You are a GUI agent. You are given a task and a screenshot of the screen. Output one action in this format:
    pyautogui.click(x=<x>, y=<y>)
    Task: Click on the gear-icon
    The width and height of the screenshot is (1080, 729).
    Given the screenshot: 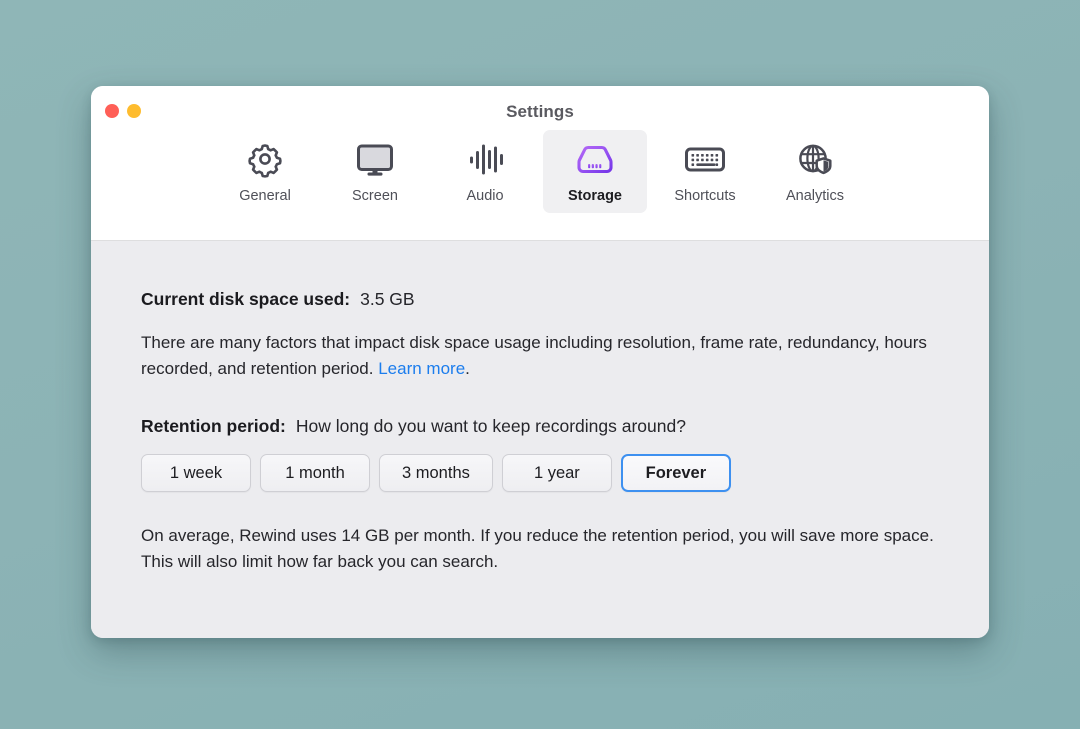 What is the action you would take?
    pyautogui.click(x=265, y=159)
    